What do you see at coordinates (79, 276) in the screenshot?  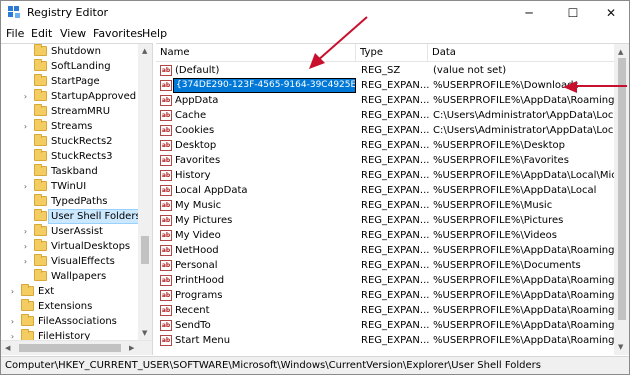 I see `tree-item-label: Wallpapers` at bounding box center [79, 276].